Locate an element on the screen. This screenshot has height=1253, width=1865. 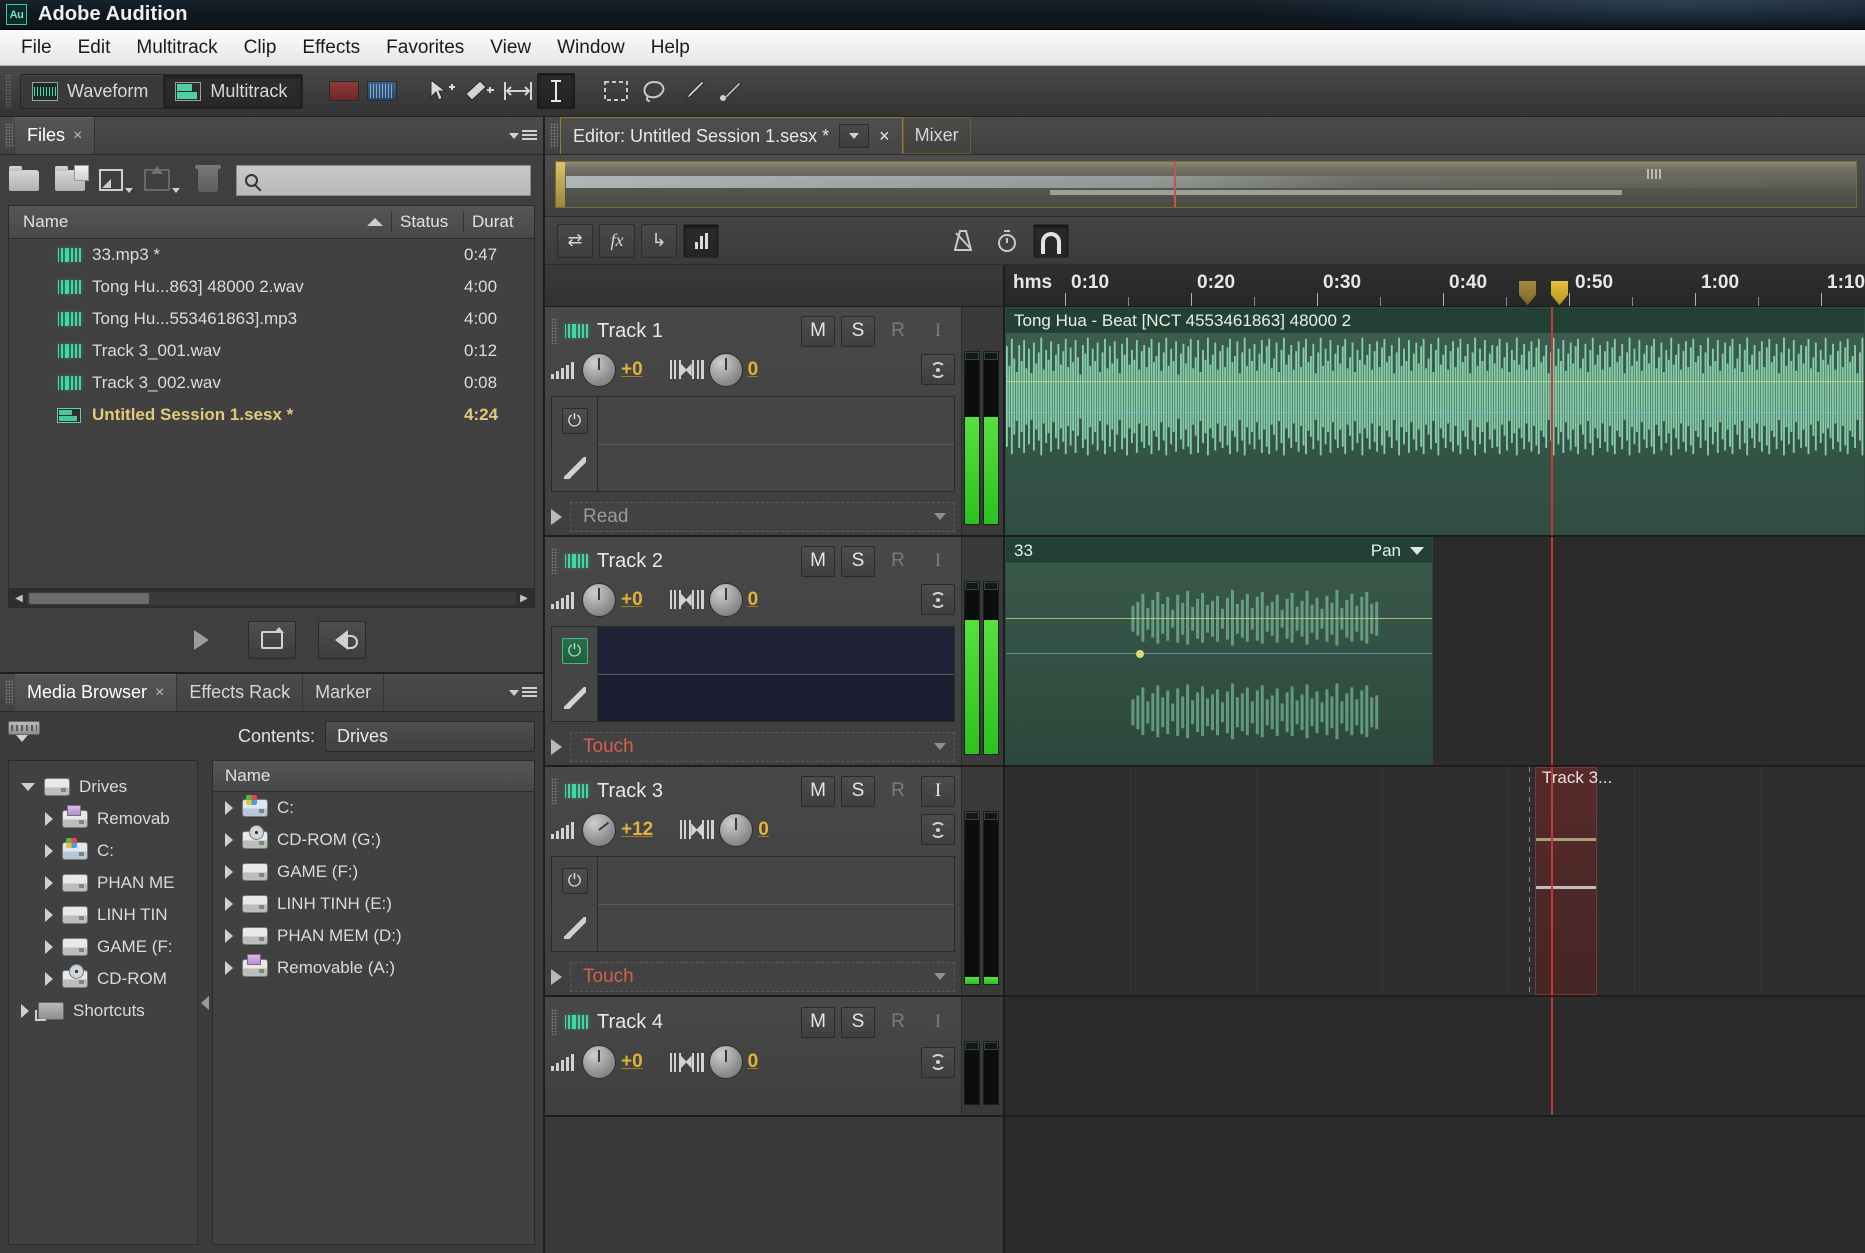
clip-color-red-swatch is located at coordinates (344, 91).